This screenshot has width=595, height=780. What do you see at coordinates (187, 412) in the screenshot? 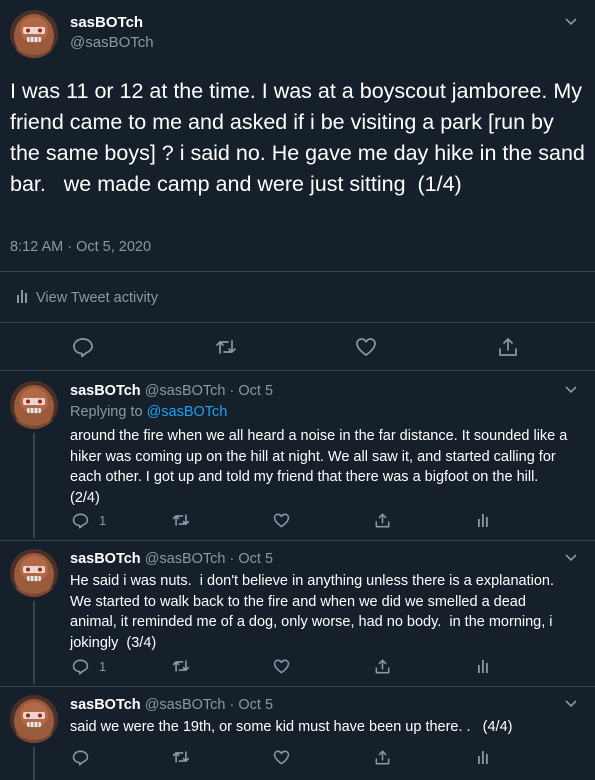
I see `replying-to-link: @sasBOTch` at bounding box center [187, 412].